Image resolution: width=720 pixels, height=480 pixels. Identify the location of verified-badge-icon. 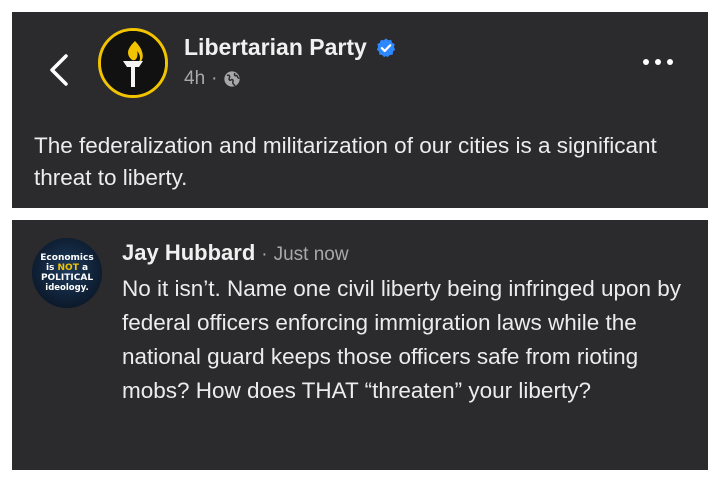
(386, 48).